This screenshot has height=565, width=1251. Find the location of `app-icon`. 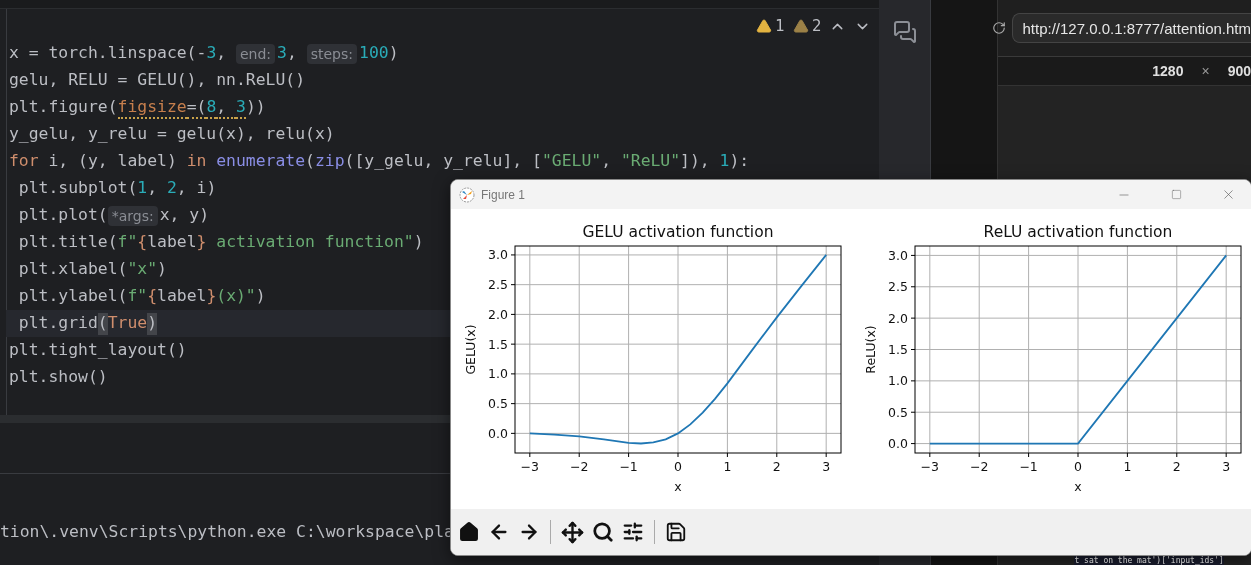

app-icon is located at coordinates (467, 194).